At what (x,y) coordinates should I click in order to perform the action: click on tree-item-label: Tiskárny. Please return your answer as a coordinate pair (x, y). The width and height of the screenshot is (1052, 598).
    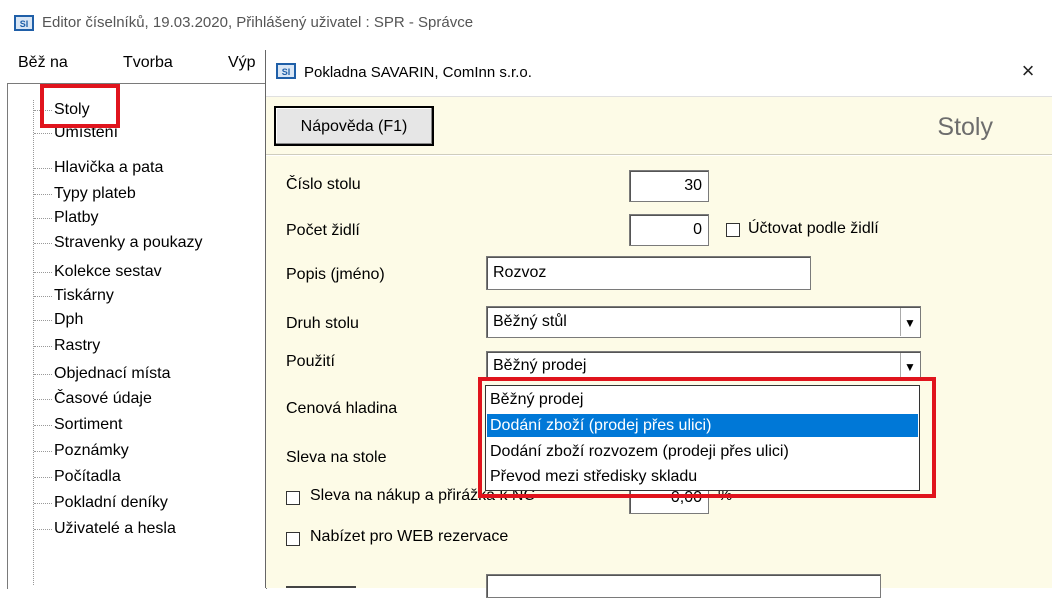
    Looking at the image, I should click on (84, 295).